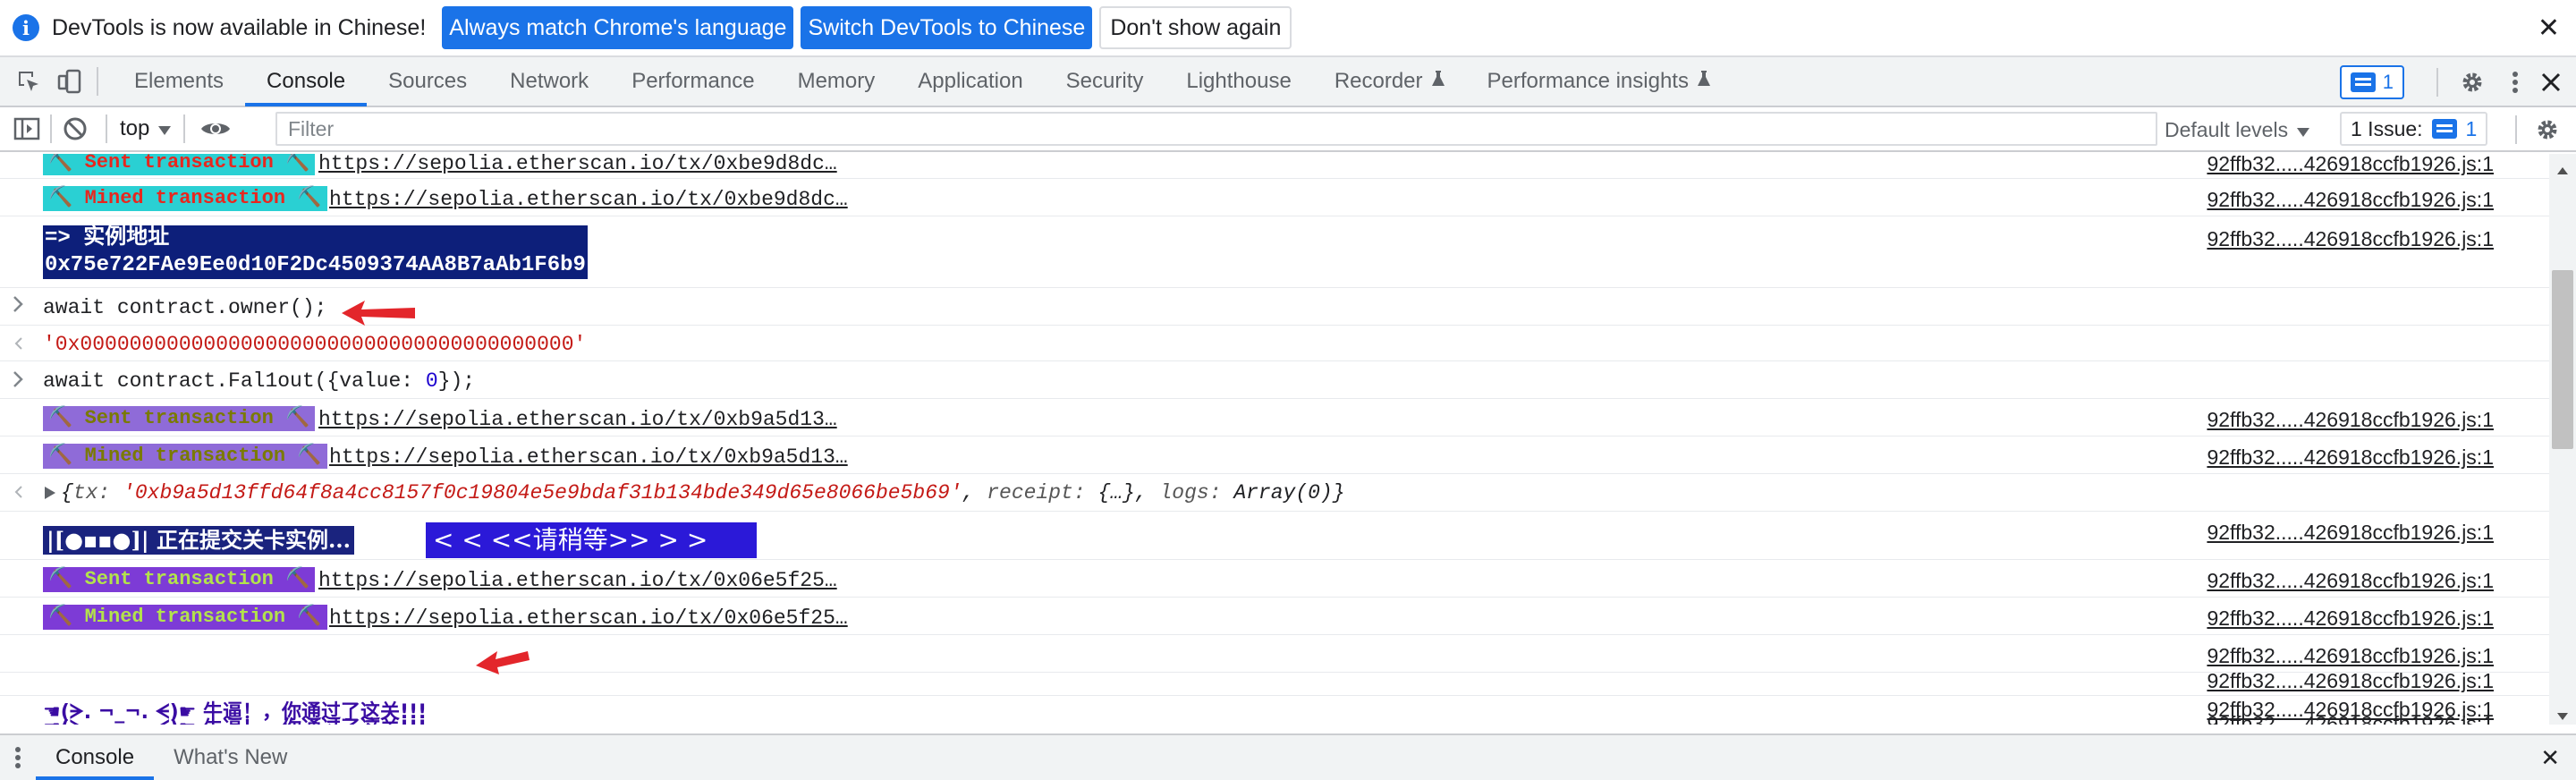  I want to click on tab-performance: Performance, so click(692, 81).